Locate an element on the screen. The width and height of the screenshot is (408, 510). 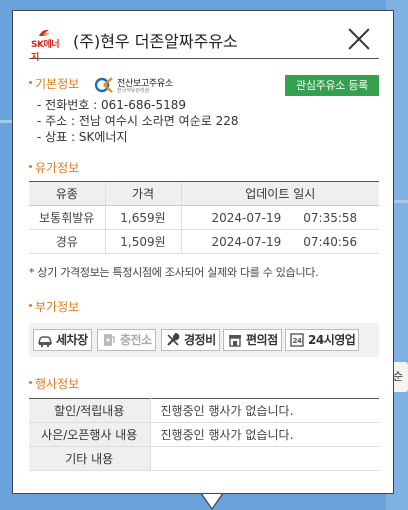
table-row: 보통휘발유 1,659원 2024-07-19 07:35:58 is located at coordinates (204, 217).